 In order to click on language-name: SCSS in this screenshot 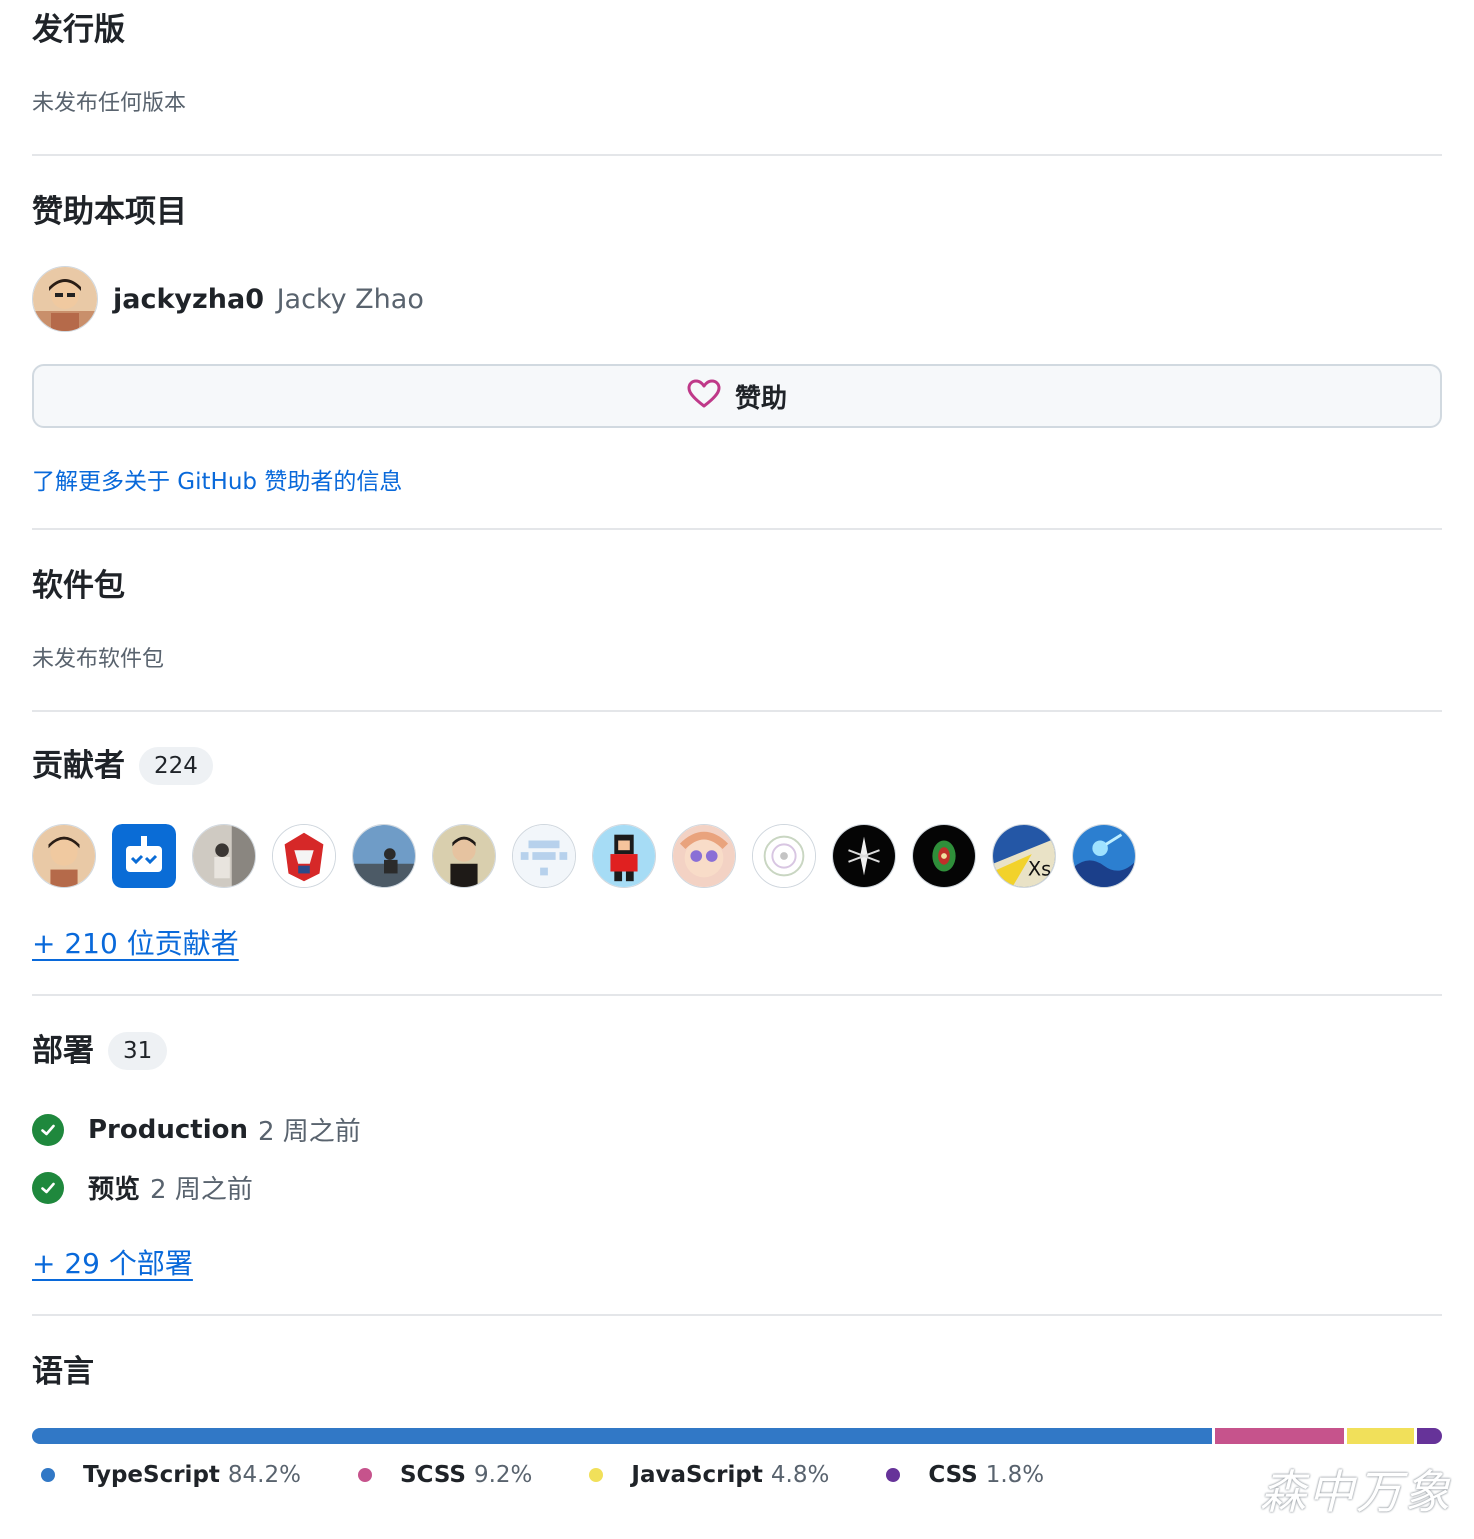, I will do `click(432, 1475)`.